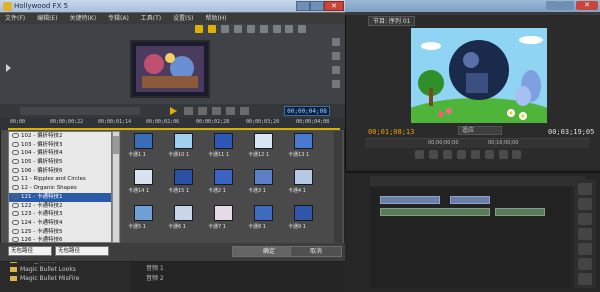 The height and width of the screenshot is (292, 600). What do you see at coordinates (585, 279) in the screenshot?
I see `hand-tool-icon` at bounding box center [585, 279].